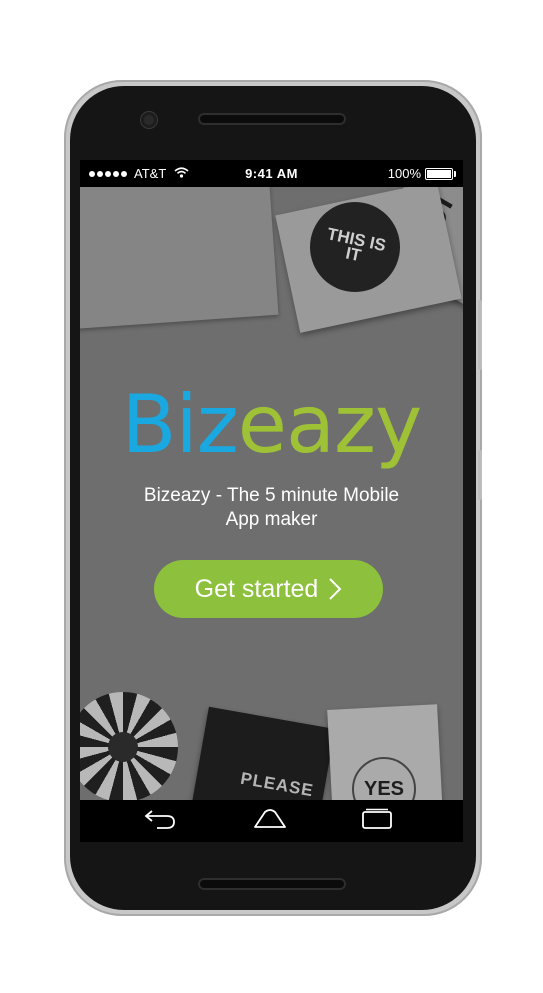 Image resolution: width=543 pixels, height=993 pixels. Describe the element at coordinates (271, 519) in the screenshot. I see `tagline-line-2: App maker` at that location.